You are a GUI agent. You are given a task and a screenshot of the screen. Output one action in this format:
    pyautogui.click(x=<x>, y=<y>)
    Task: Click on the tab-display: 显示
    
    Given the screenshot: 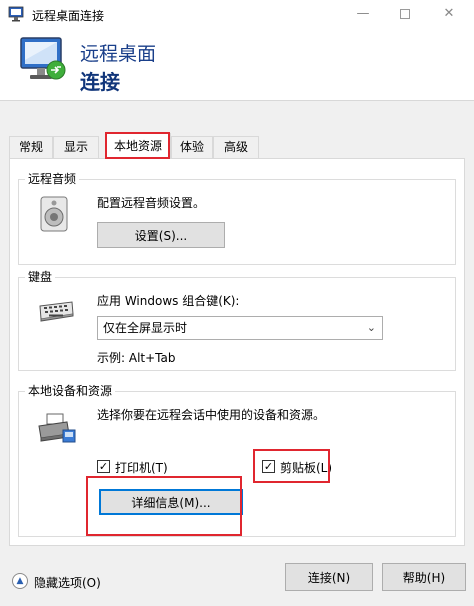 What is the action you would take?
    pyautogui.click(x=76, y=147)
    